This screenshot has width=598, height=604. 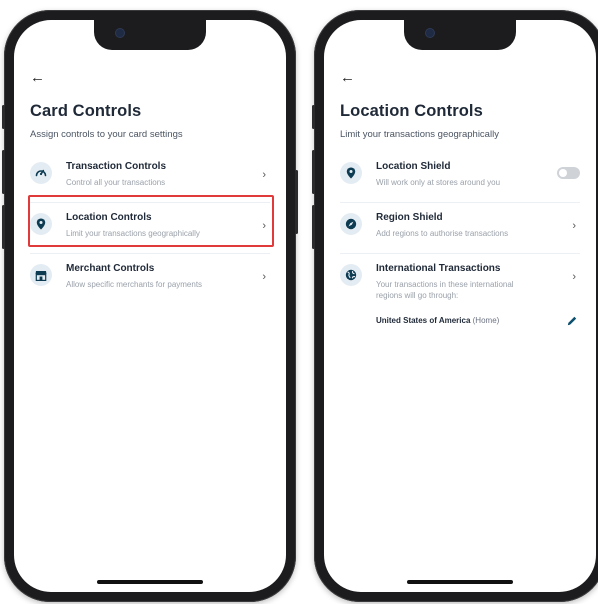 What do you see at coordinates (486, 320) in the screenshot?
I see `country-home-note: (Home)` at bounding box center [486, 320].